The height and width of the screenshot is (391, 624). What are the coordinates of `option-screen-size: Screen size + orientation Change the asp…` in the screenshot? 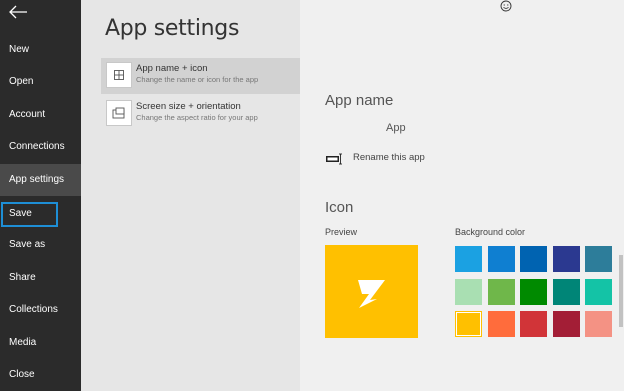 It's located at (200, 114).